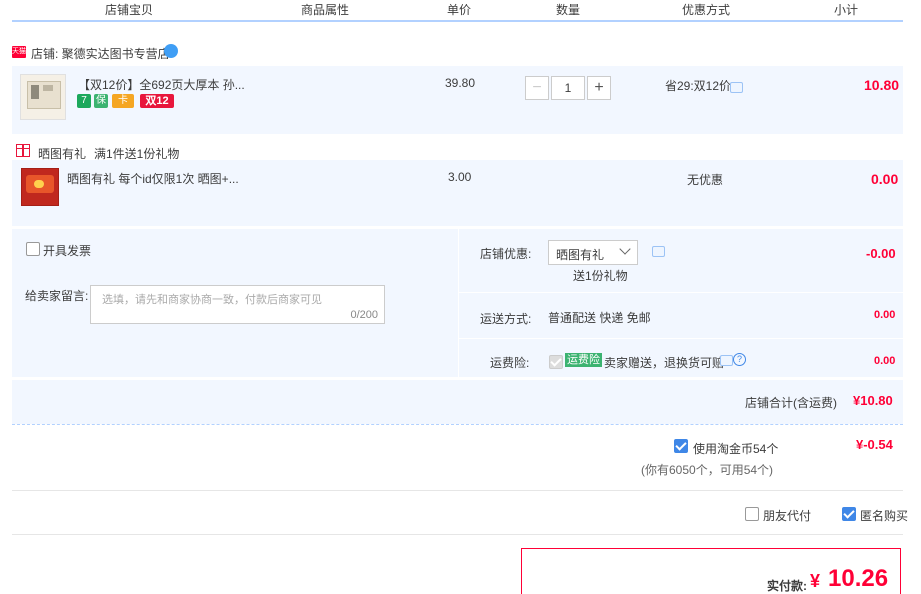 Image resolution: width=921 pixels, height=594 pixels. Describe the element at coordinates (599, 88) in the screenshot. I see `qty-increase-button: +` at that location.